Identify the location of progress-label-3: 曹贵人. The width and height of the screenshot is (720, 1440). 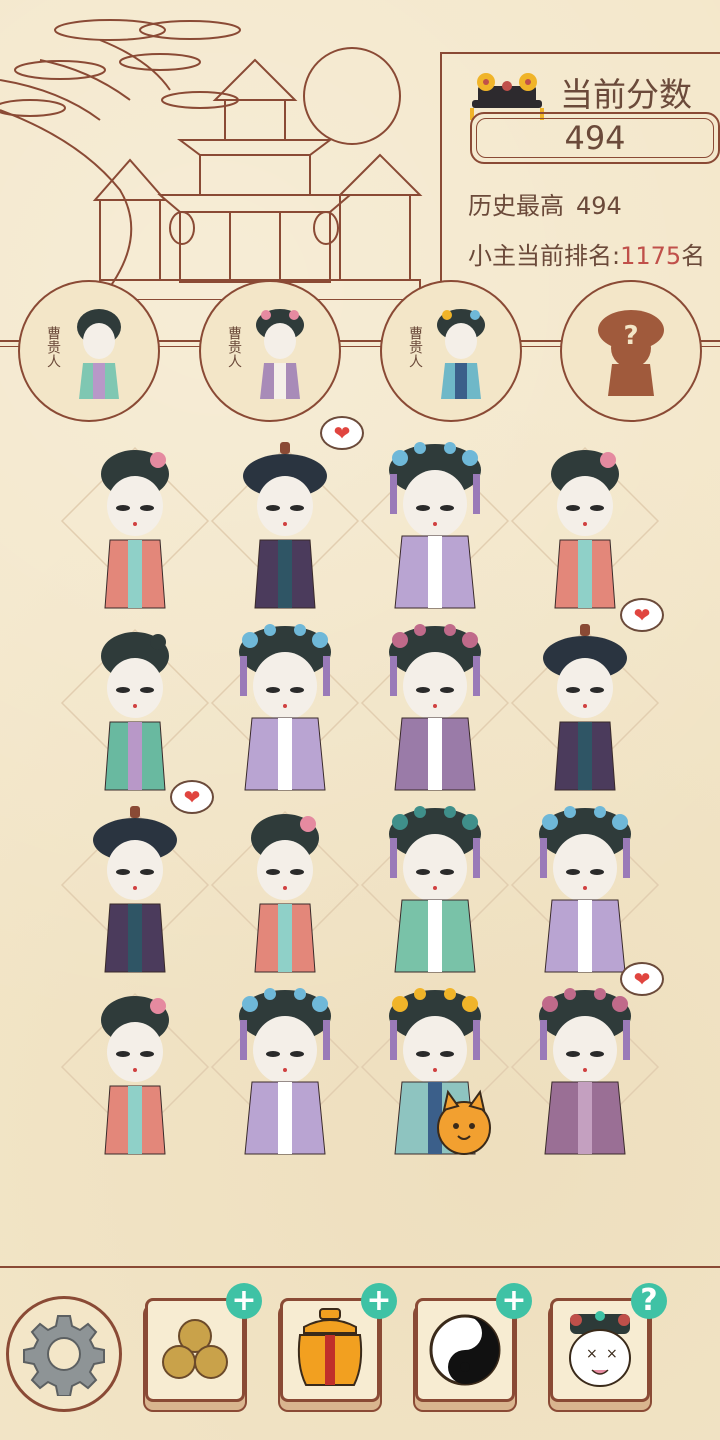
(415, 347).